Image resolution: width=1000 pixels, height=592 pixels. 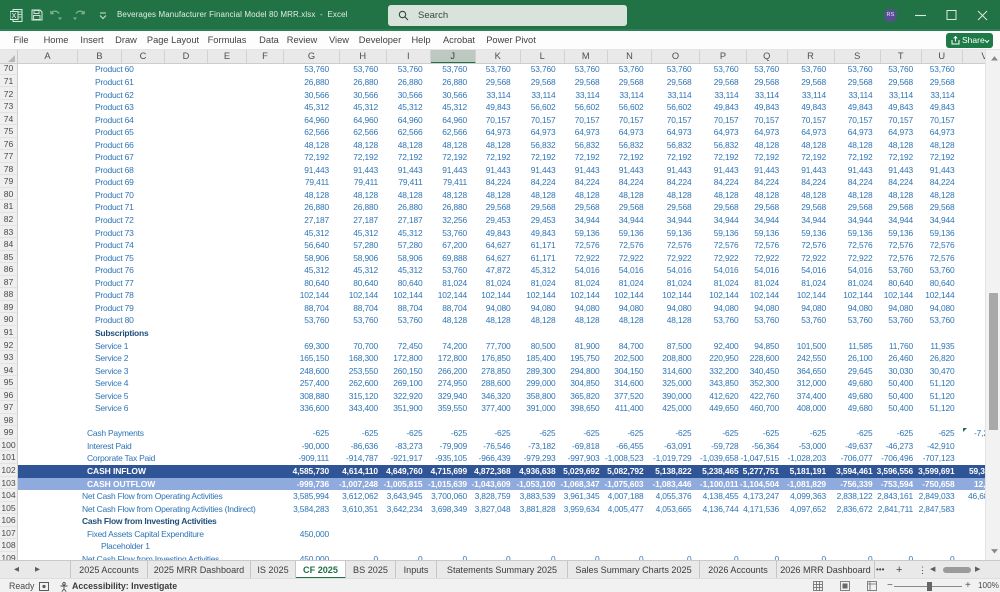 What do you see at coordinates (14, 16) in the screenshot?
I see `svg-text: X` at bounding box center [14, 16].